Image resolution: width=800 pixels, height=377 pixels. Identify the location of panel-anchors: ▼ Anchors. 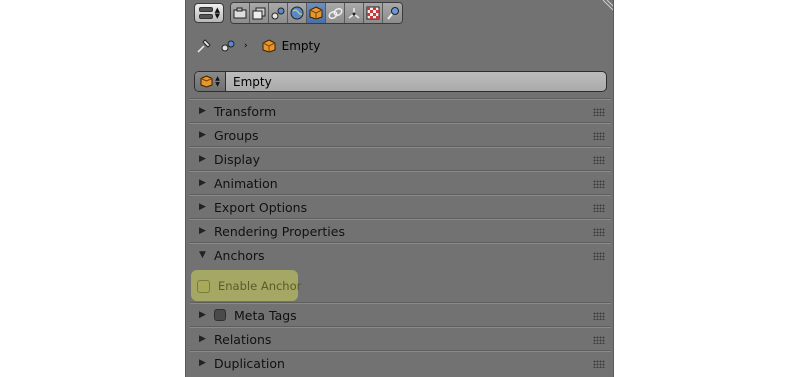
(400, 254).